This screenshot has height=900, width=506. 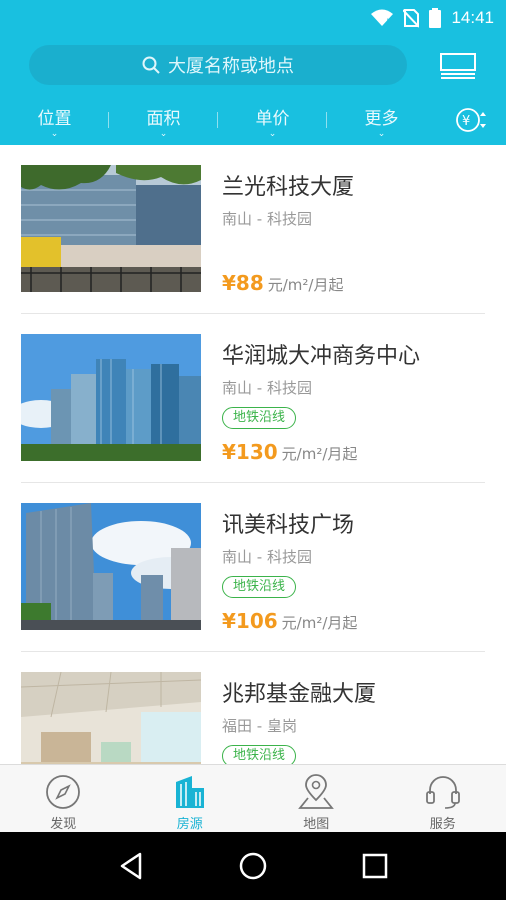 What do you see at coordinates (151, 65) in the screenshot?
I see `search-icon` at bounding box center [151, 65].